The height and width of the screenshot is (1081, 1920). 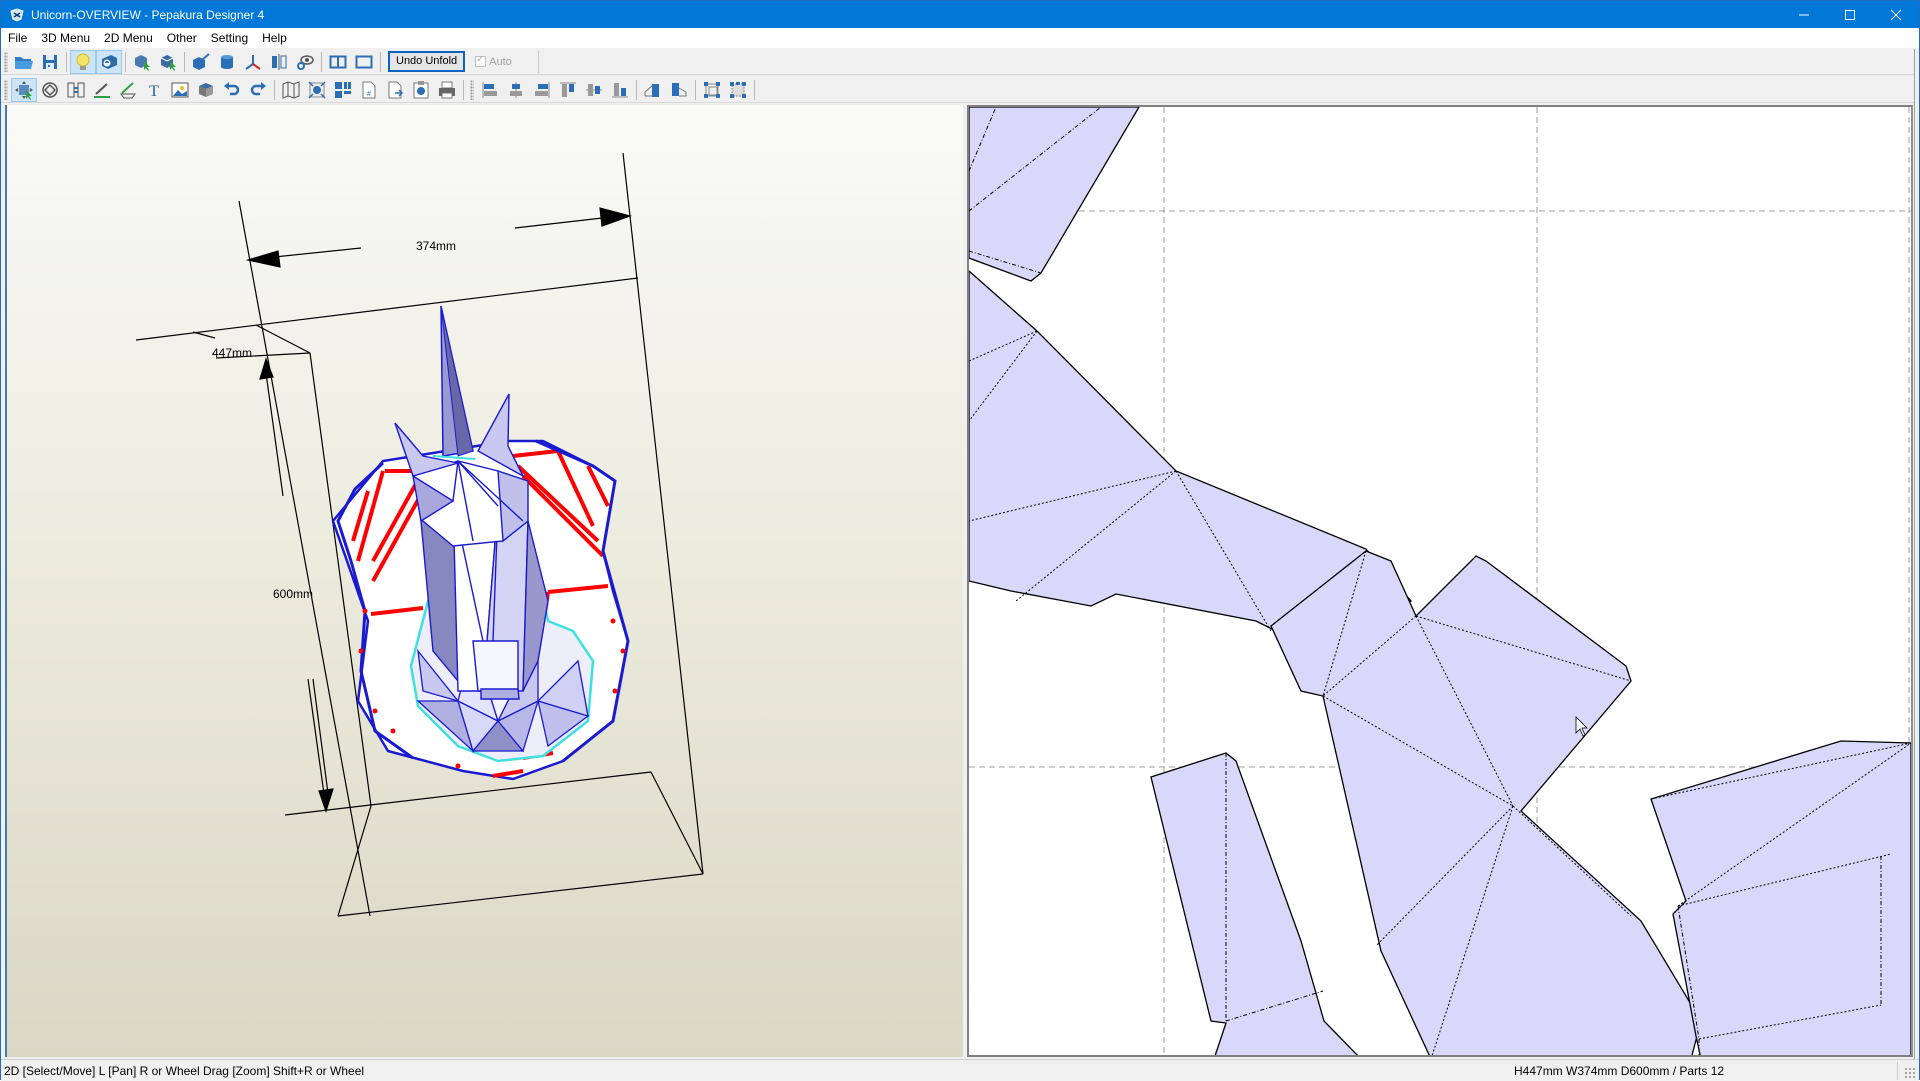 I want to click on title-bar: Unicorn-OVERVIEW - Pepakura Designer 4, so click(x=960, y=14).